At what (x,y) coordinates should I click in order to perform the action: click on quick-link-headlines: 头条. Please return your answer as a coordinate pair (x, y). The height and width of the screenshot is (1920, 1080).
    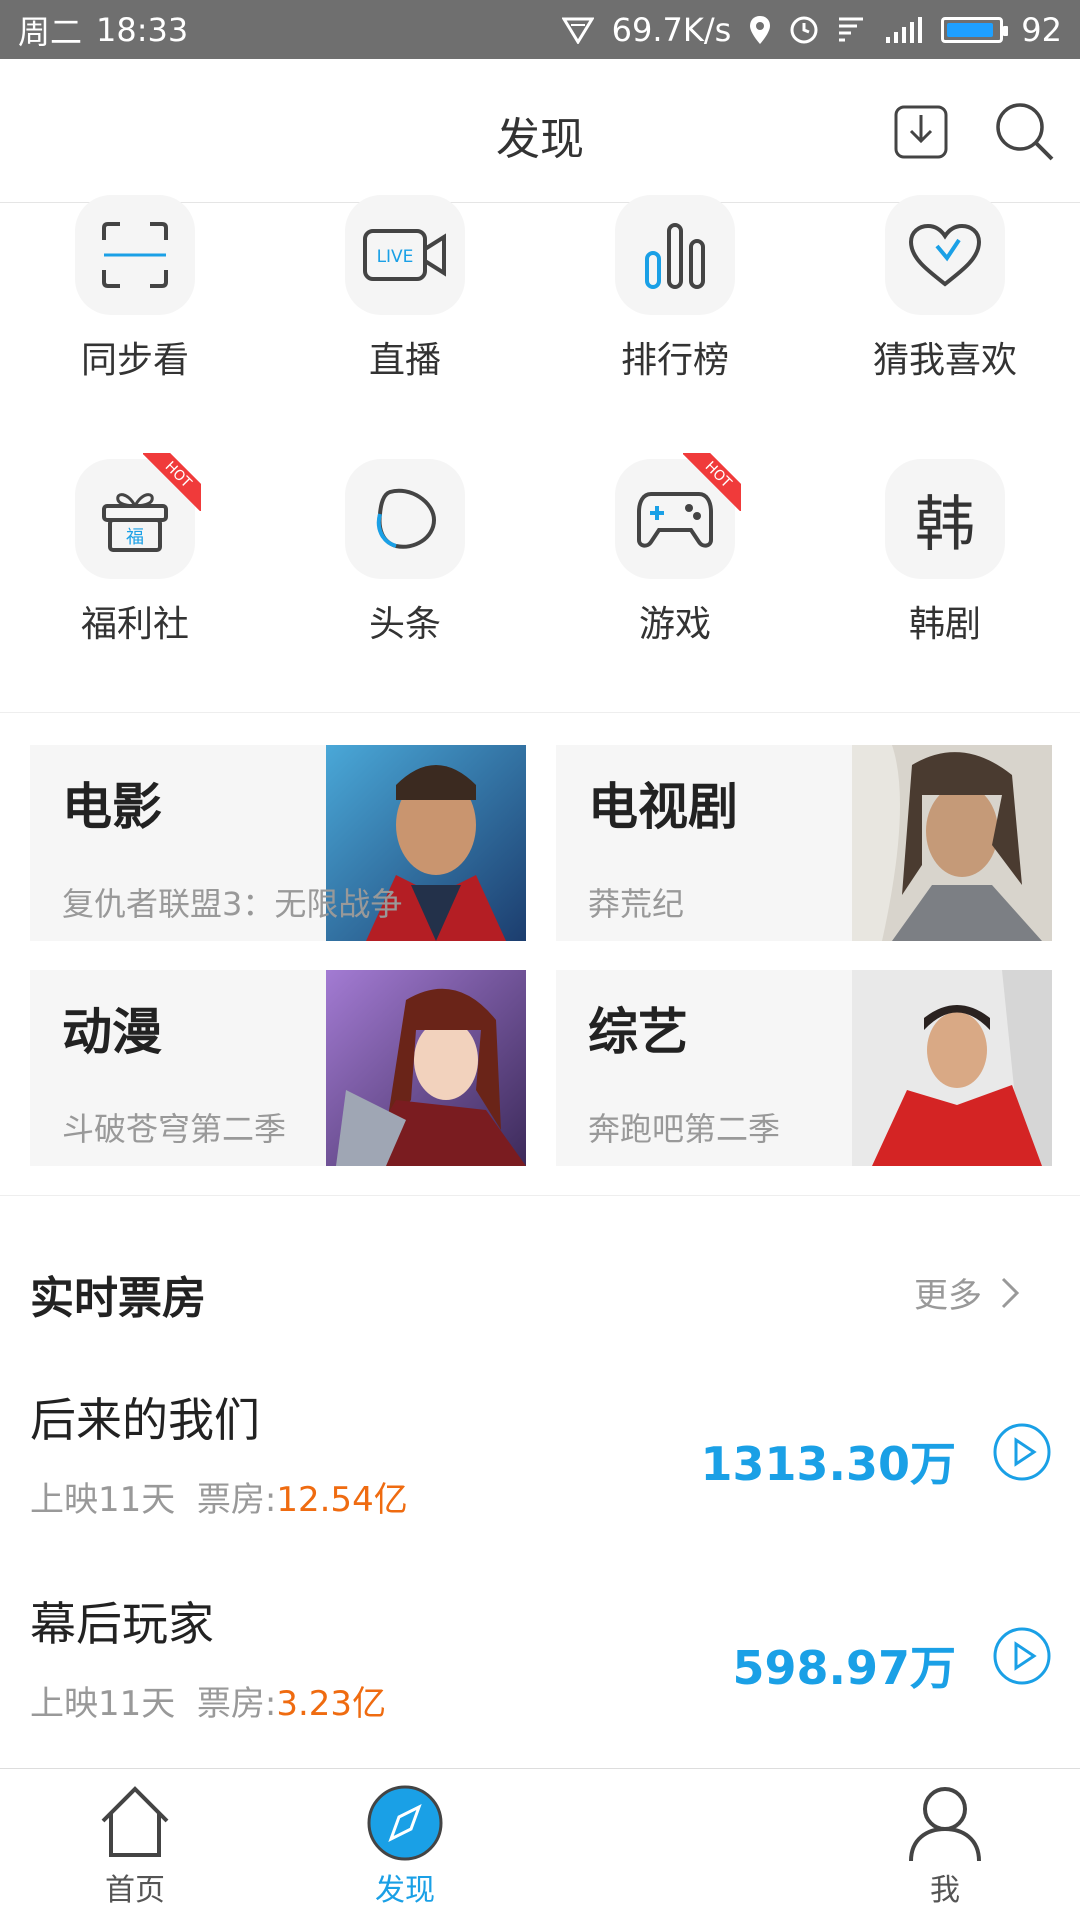
    Looking at the image, I should click on (405, 553).